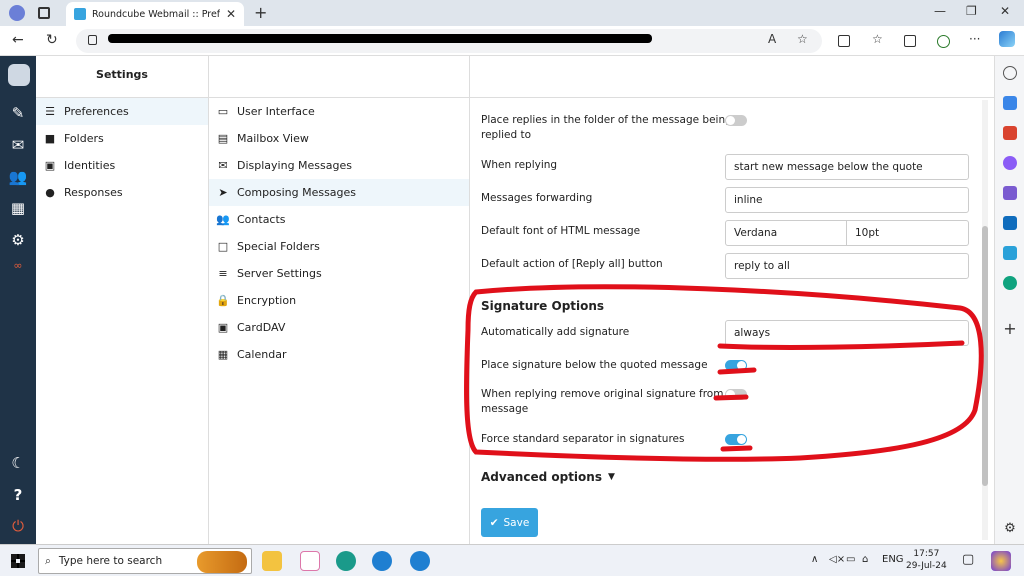 The width and height of the screenshot is (1024, 576). I want to click on tab-actions-icon, so click(44, 13).